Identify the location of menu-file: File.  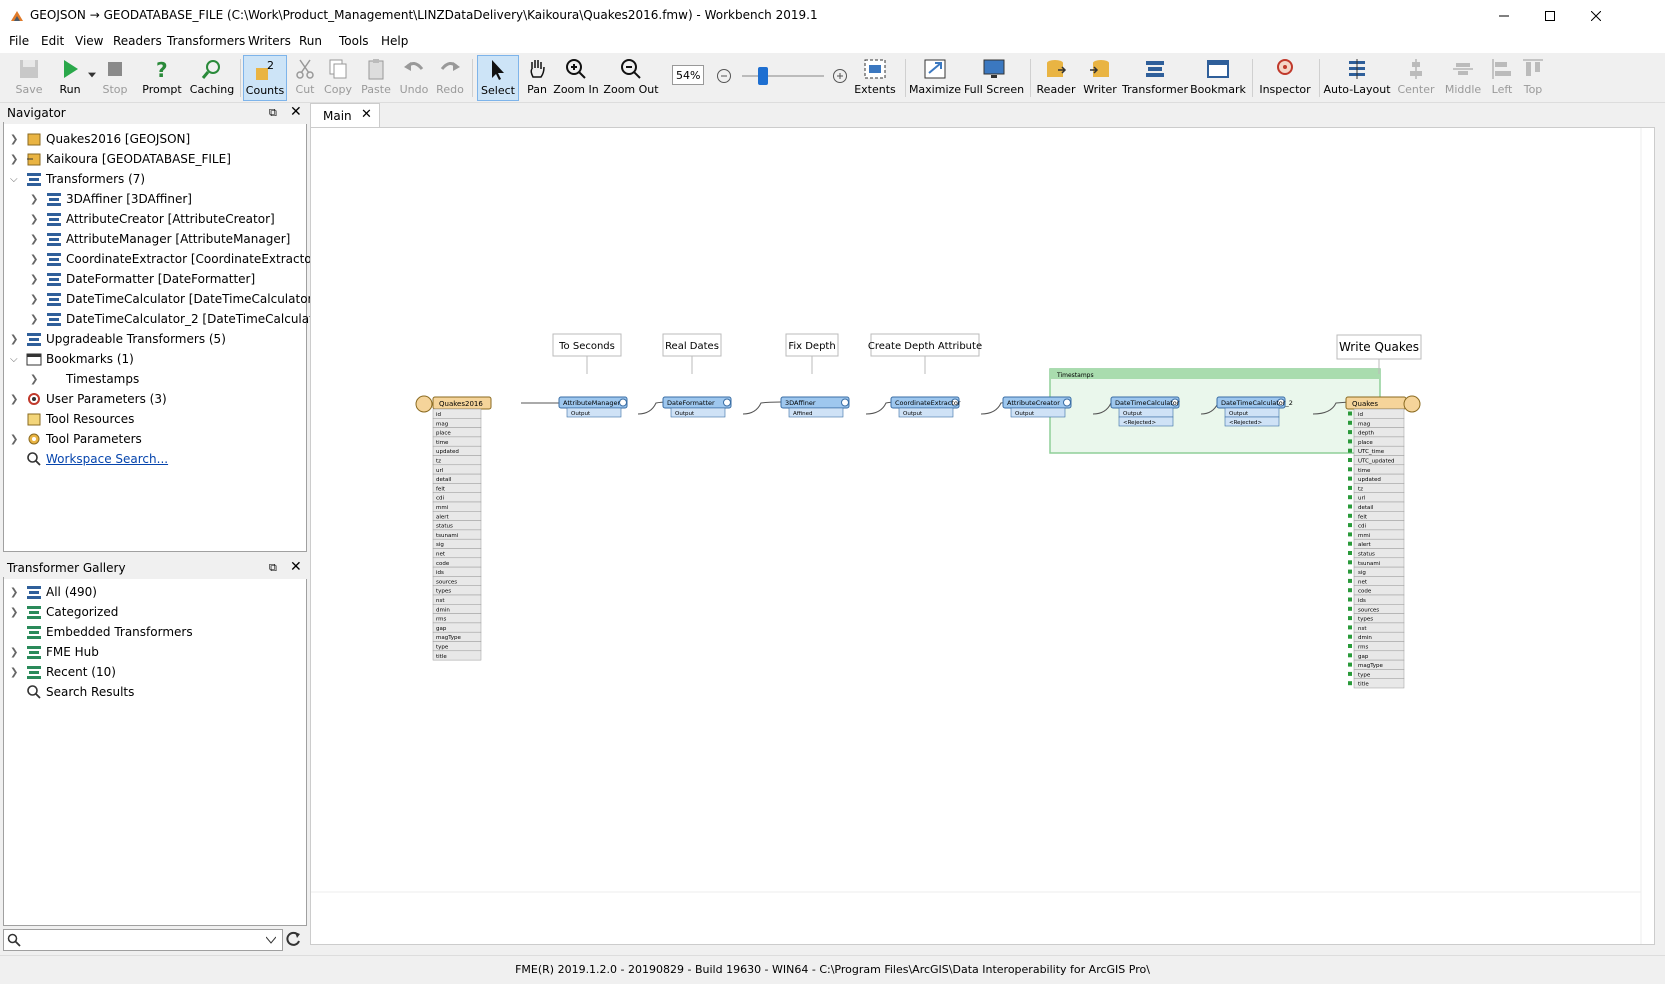
(19, 41).